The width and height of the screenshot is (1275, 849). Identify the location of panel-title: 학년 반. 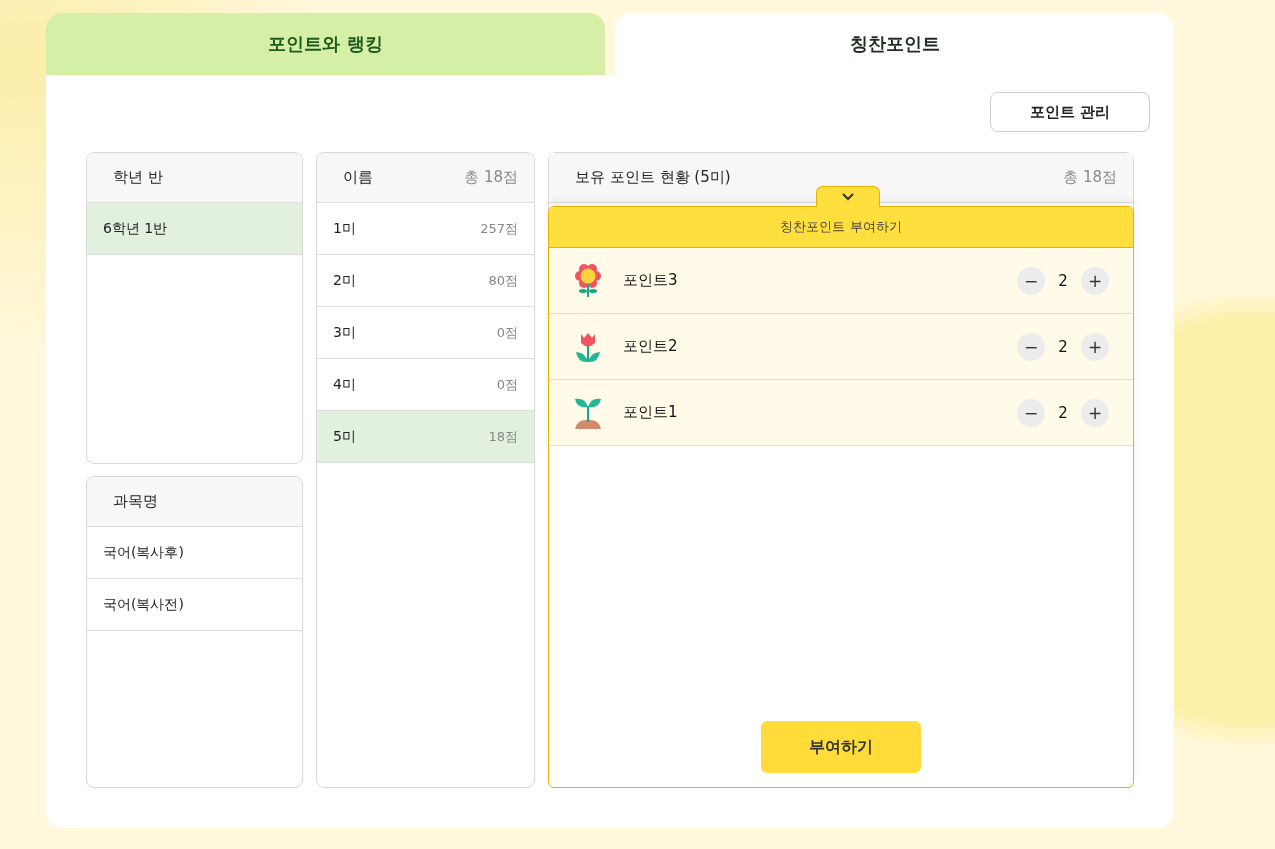
(138, 177).